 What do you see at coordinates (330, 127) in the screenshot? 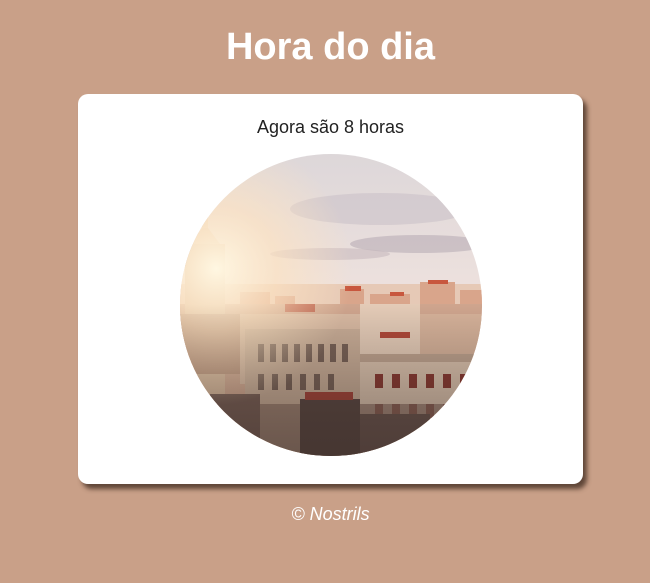
I see `current-hour-text: Agora são 8 horas` at bounding box center [330, 127].